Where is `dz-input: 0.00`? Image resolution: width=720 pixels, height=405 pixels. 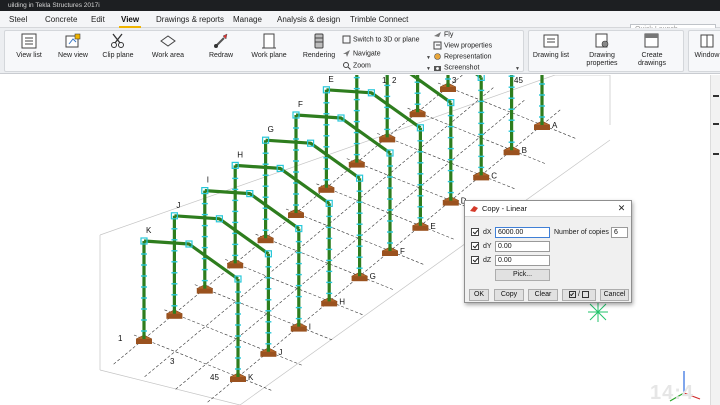 dz-input: 0.00 is located at coordinates (522, 260).